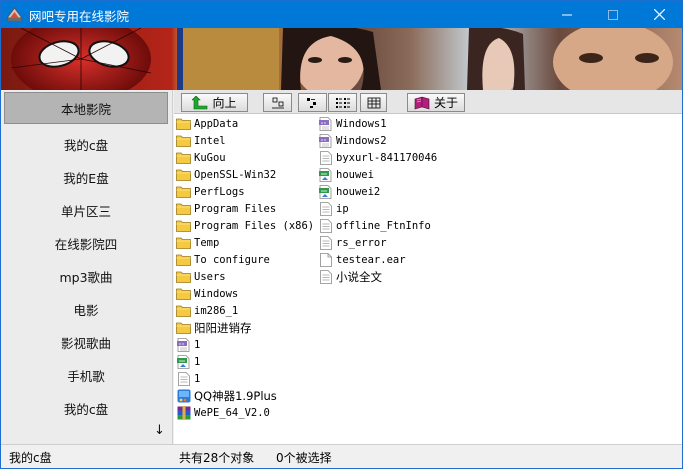 The width and height of the screenshot is (683, 469). Describe the element at coordinates (445, 103) in the screenshot. I see `about-button-label: 关于` at that location.